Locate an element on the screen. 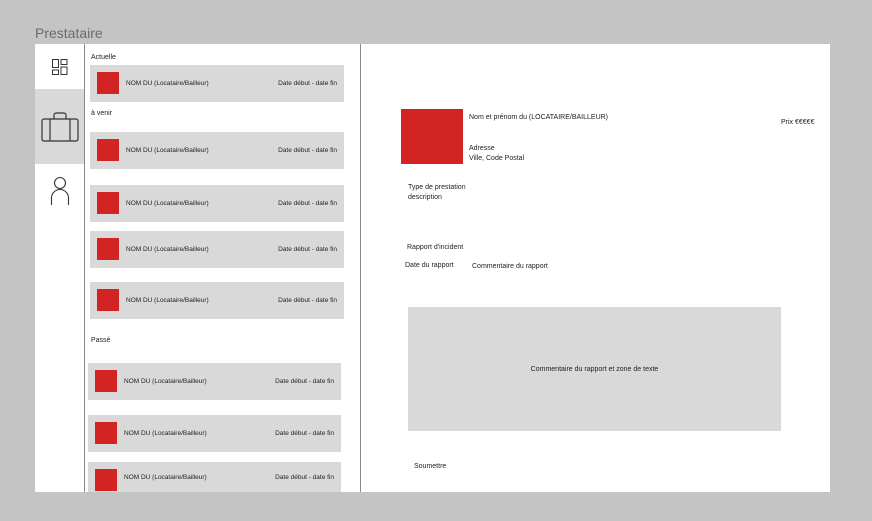 This screenshot has width=872, height=521. service-type: Type de prestation is located at coordinates (437, 187).